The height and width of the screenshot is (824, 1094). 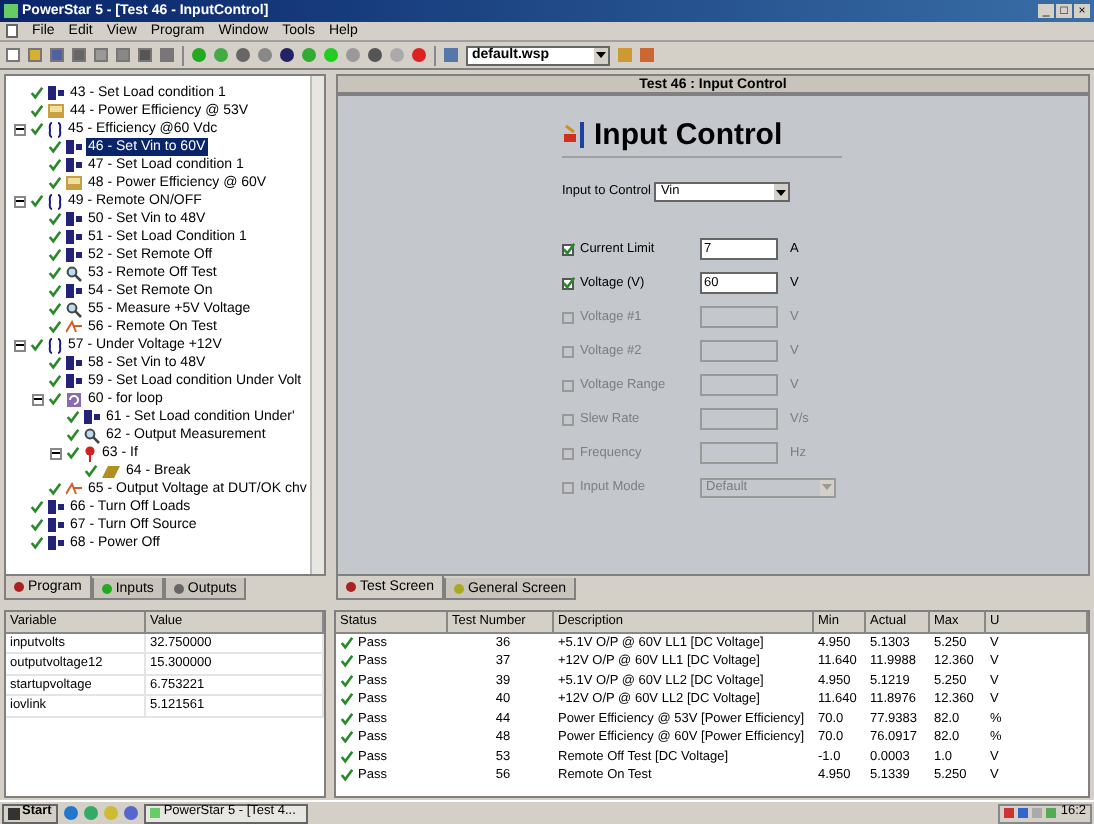 What do you see at coordinates (90, 453) in the screenshot?
I see `pin-icon` at bounding box center [90, 453].